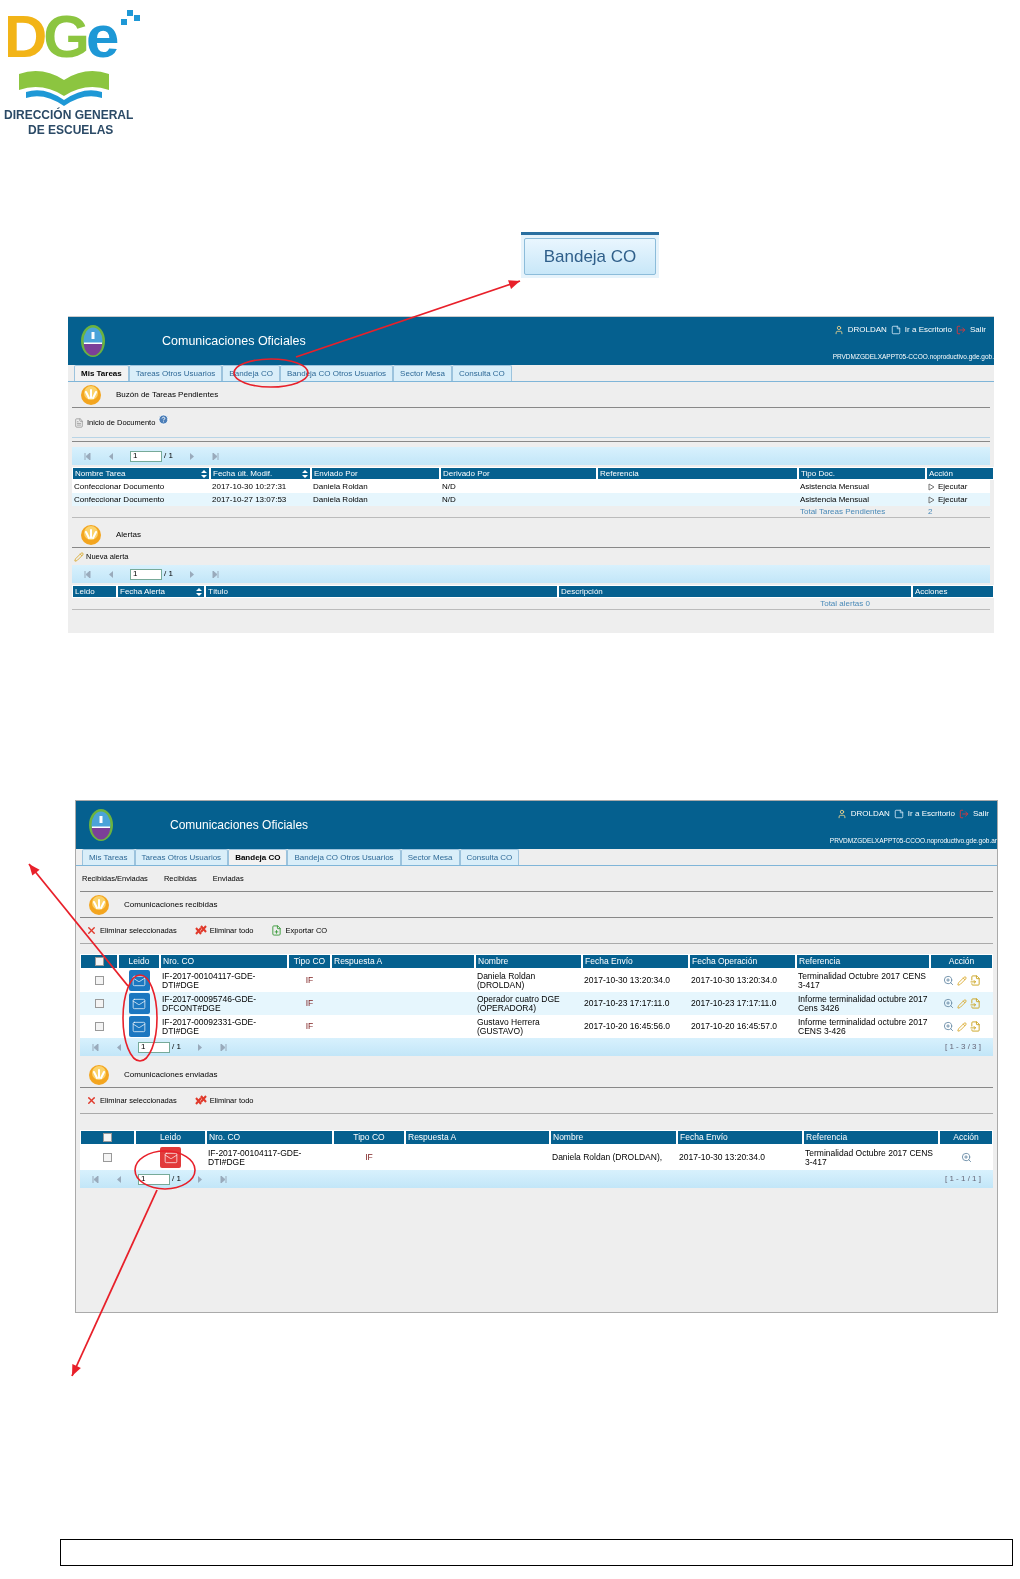  What do you see at coordinates (260, 473) in the screenshot?
I see `column-header: Fecha últ. Modif.` at bounding box center [260, 473].